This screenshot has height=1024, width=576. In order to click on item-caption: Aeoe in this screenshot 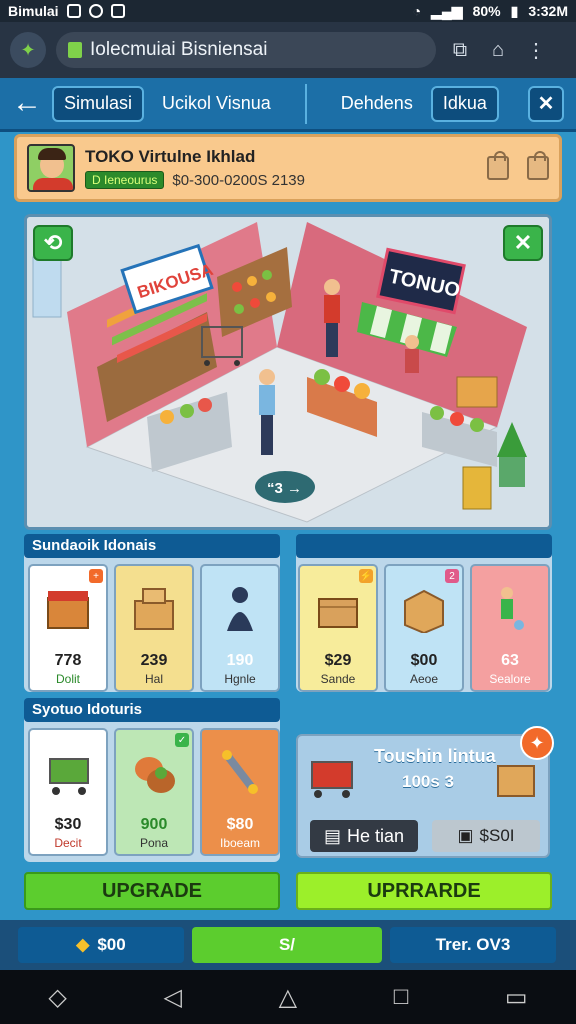, I will do `click(424, 679)`.